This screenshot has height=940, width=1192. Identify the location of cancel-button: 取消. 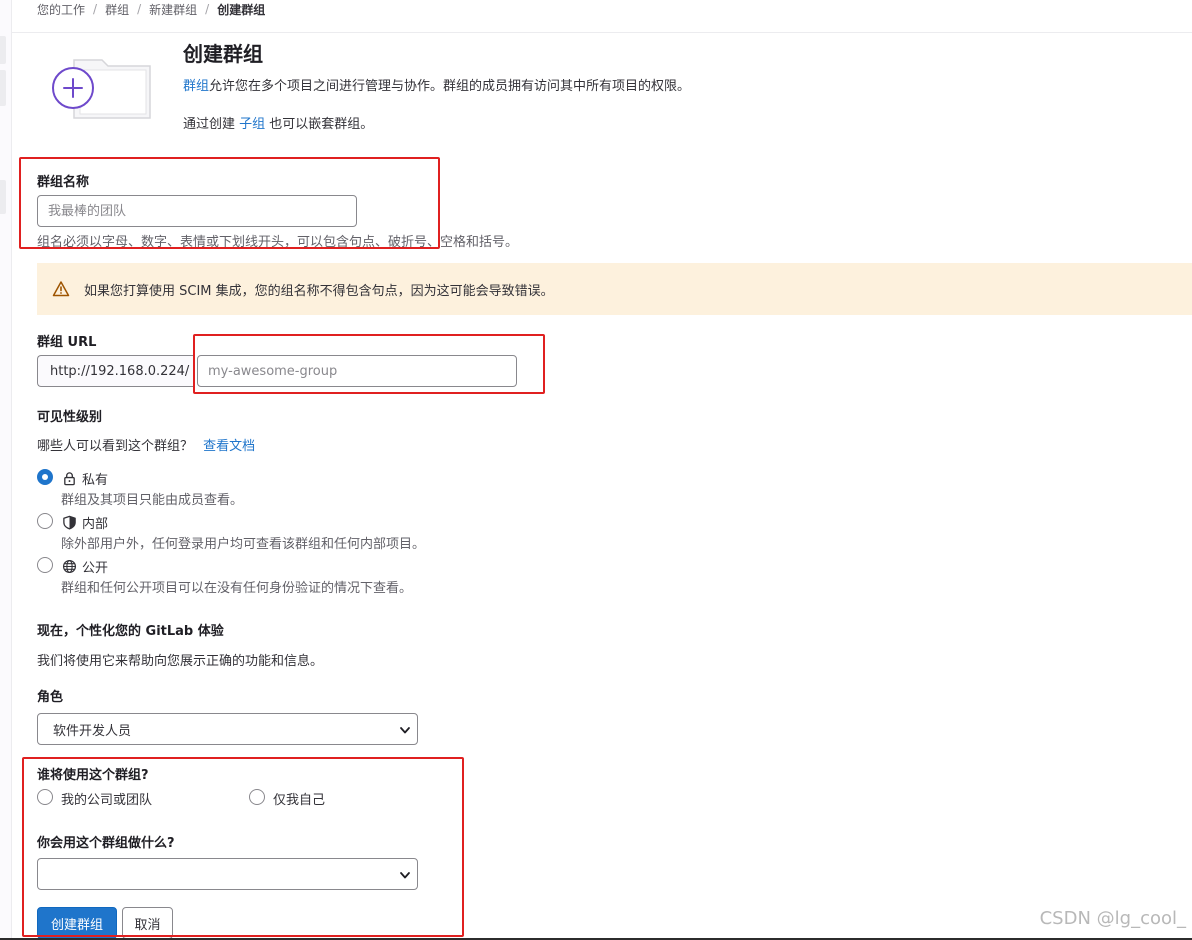
(147, 923).